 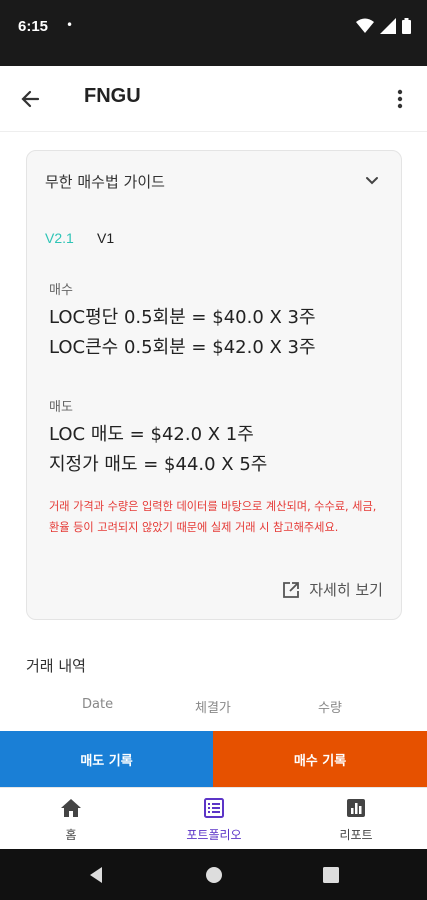 What do you see at coordinates (346, 590) in the screenshot?
I see `detail-link-label: 자세히 보기` at bounding box center [346, 590].